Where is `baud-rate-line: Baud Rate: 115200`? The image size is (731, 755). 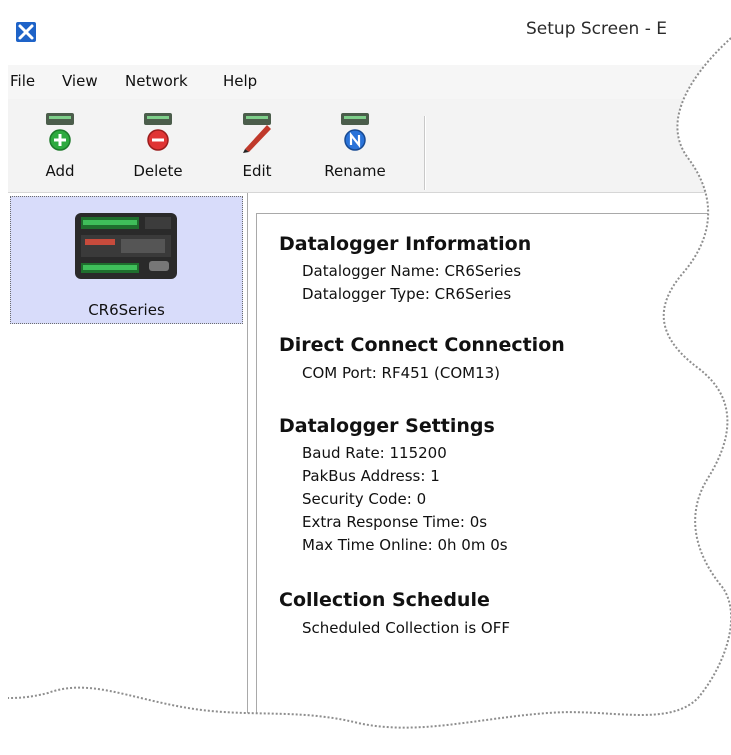
baud-rate-line: Baud Rate: 115200 is located at coordinates (374, 453).